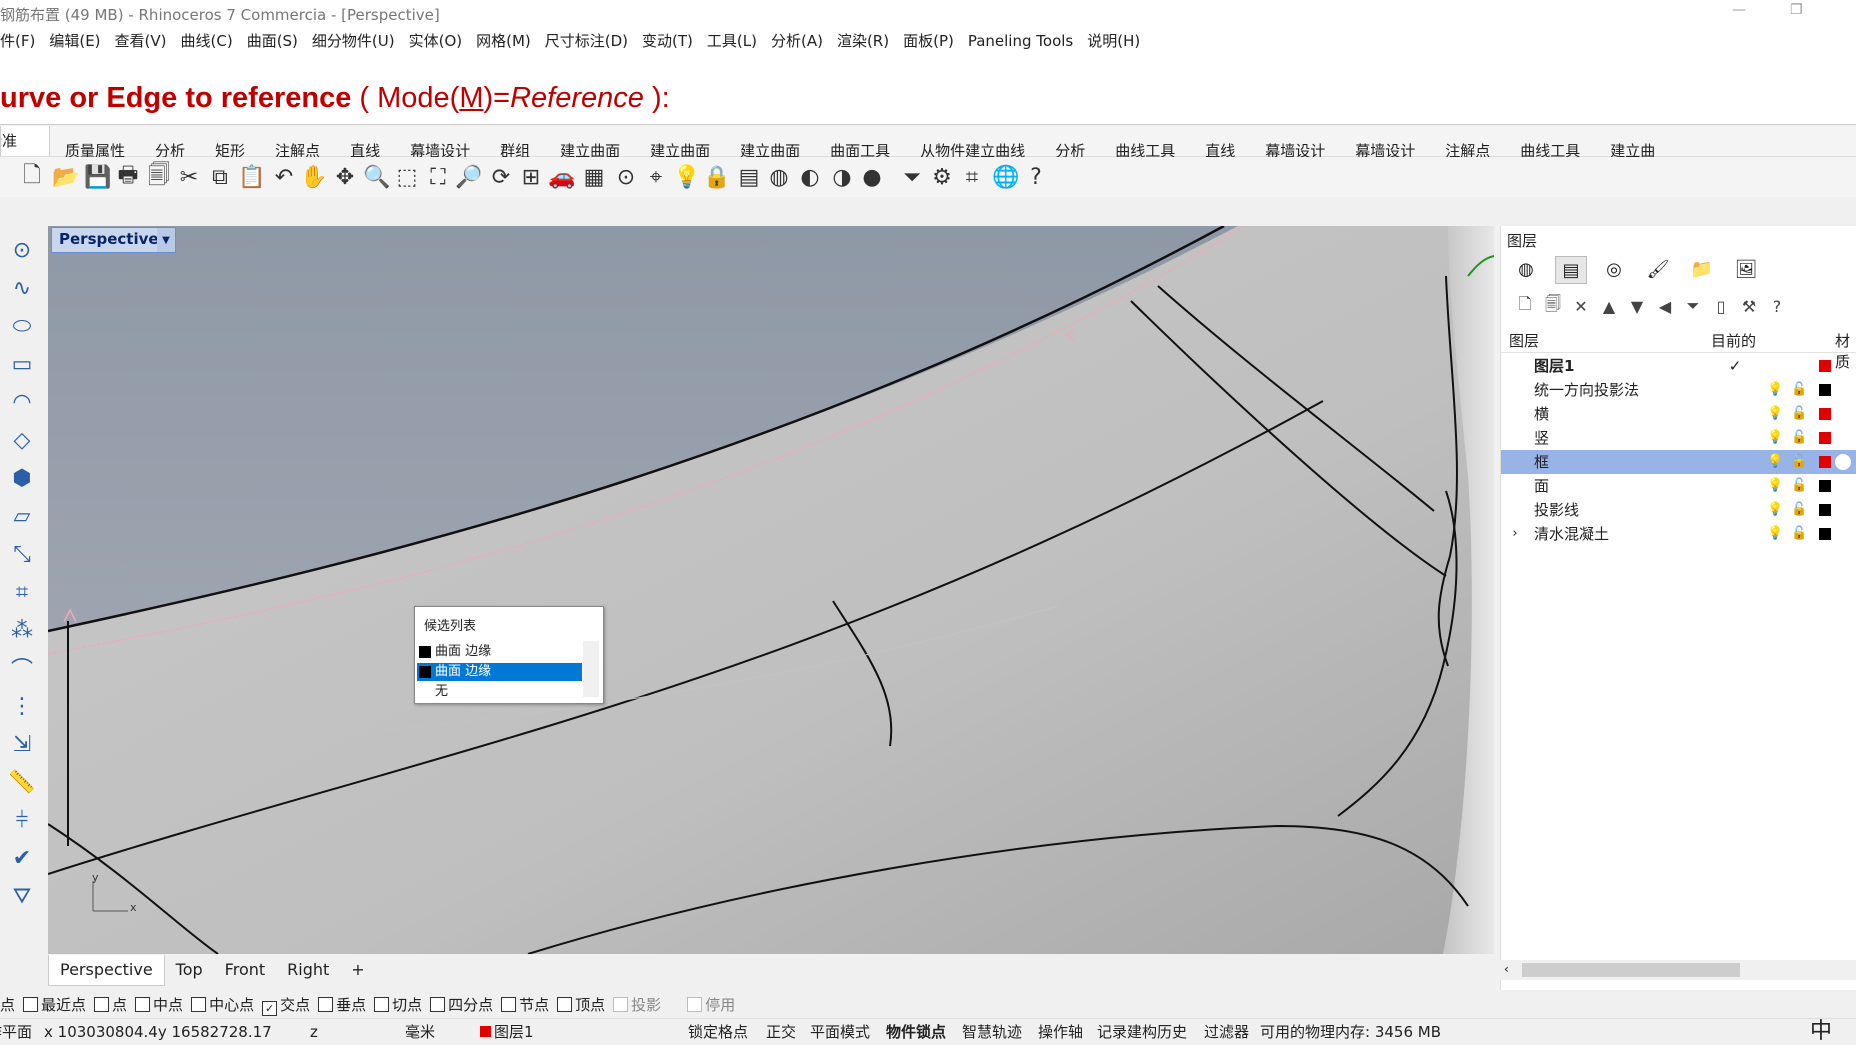 Image resolution: width=1856 pixels, height=1045 pixels. Describe the element at coordinates (797, 41) in the screenshot. I see `menu-item-11: 分析(A)` at that location.